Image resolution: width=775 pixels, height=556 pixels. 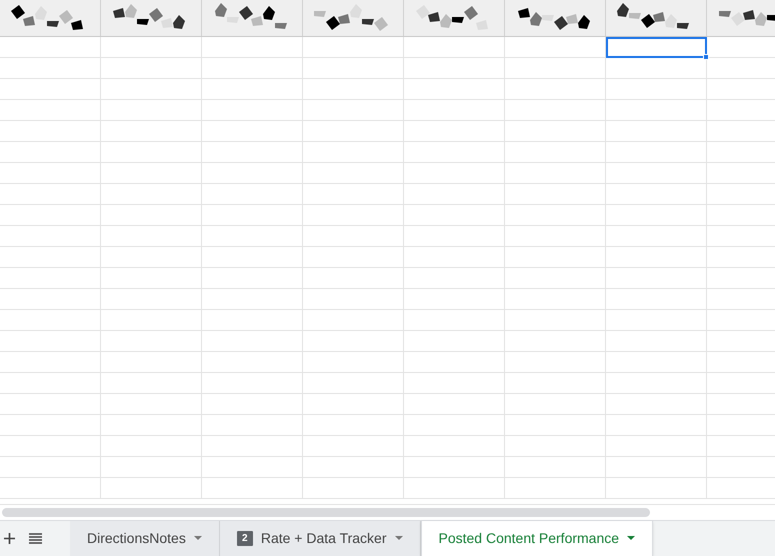 I want to click on sheet-tab: Posted Content Performance, so click(x=537, y=538).